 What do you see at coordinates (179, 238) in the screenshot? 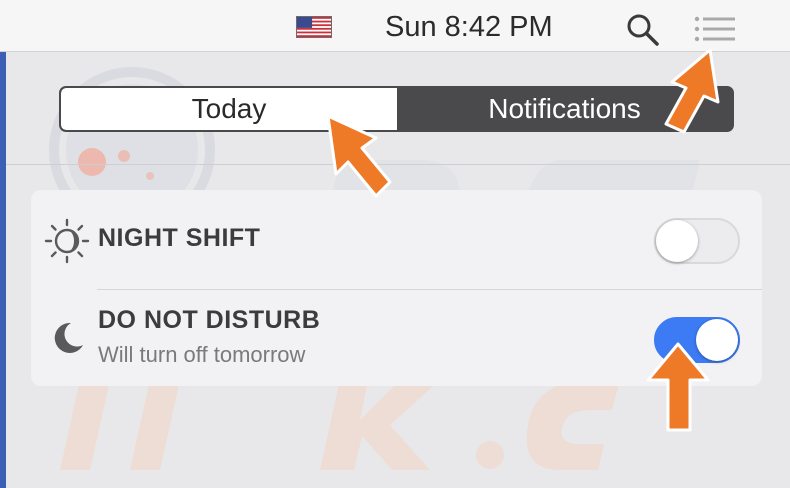
I see `night-shift-label: NIGHT SHIFT` at bounding box center [179, 238].